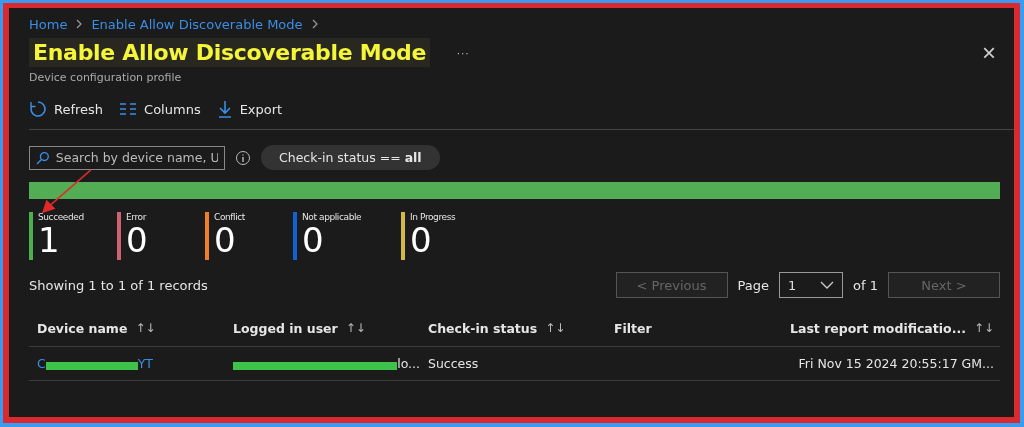 The image size is (1024, 427). Describe the element at coordinates (827, 285) in the screenshot. I see `chevron-down-icon` at that location.